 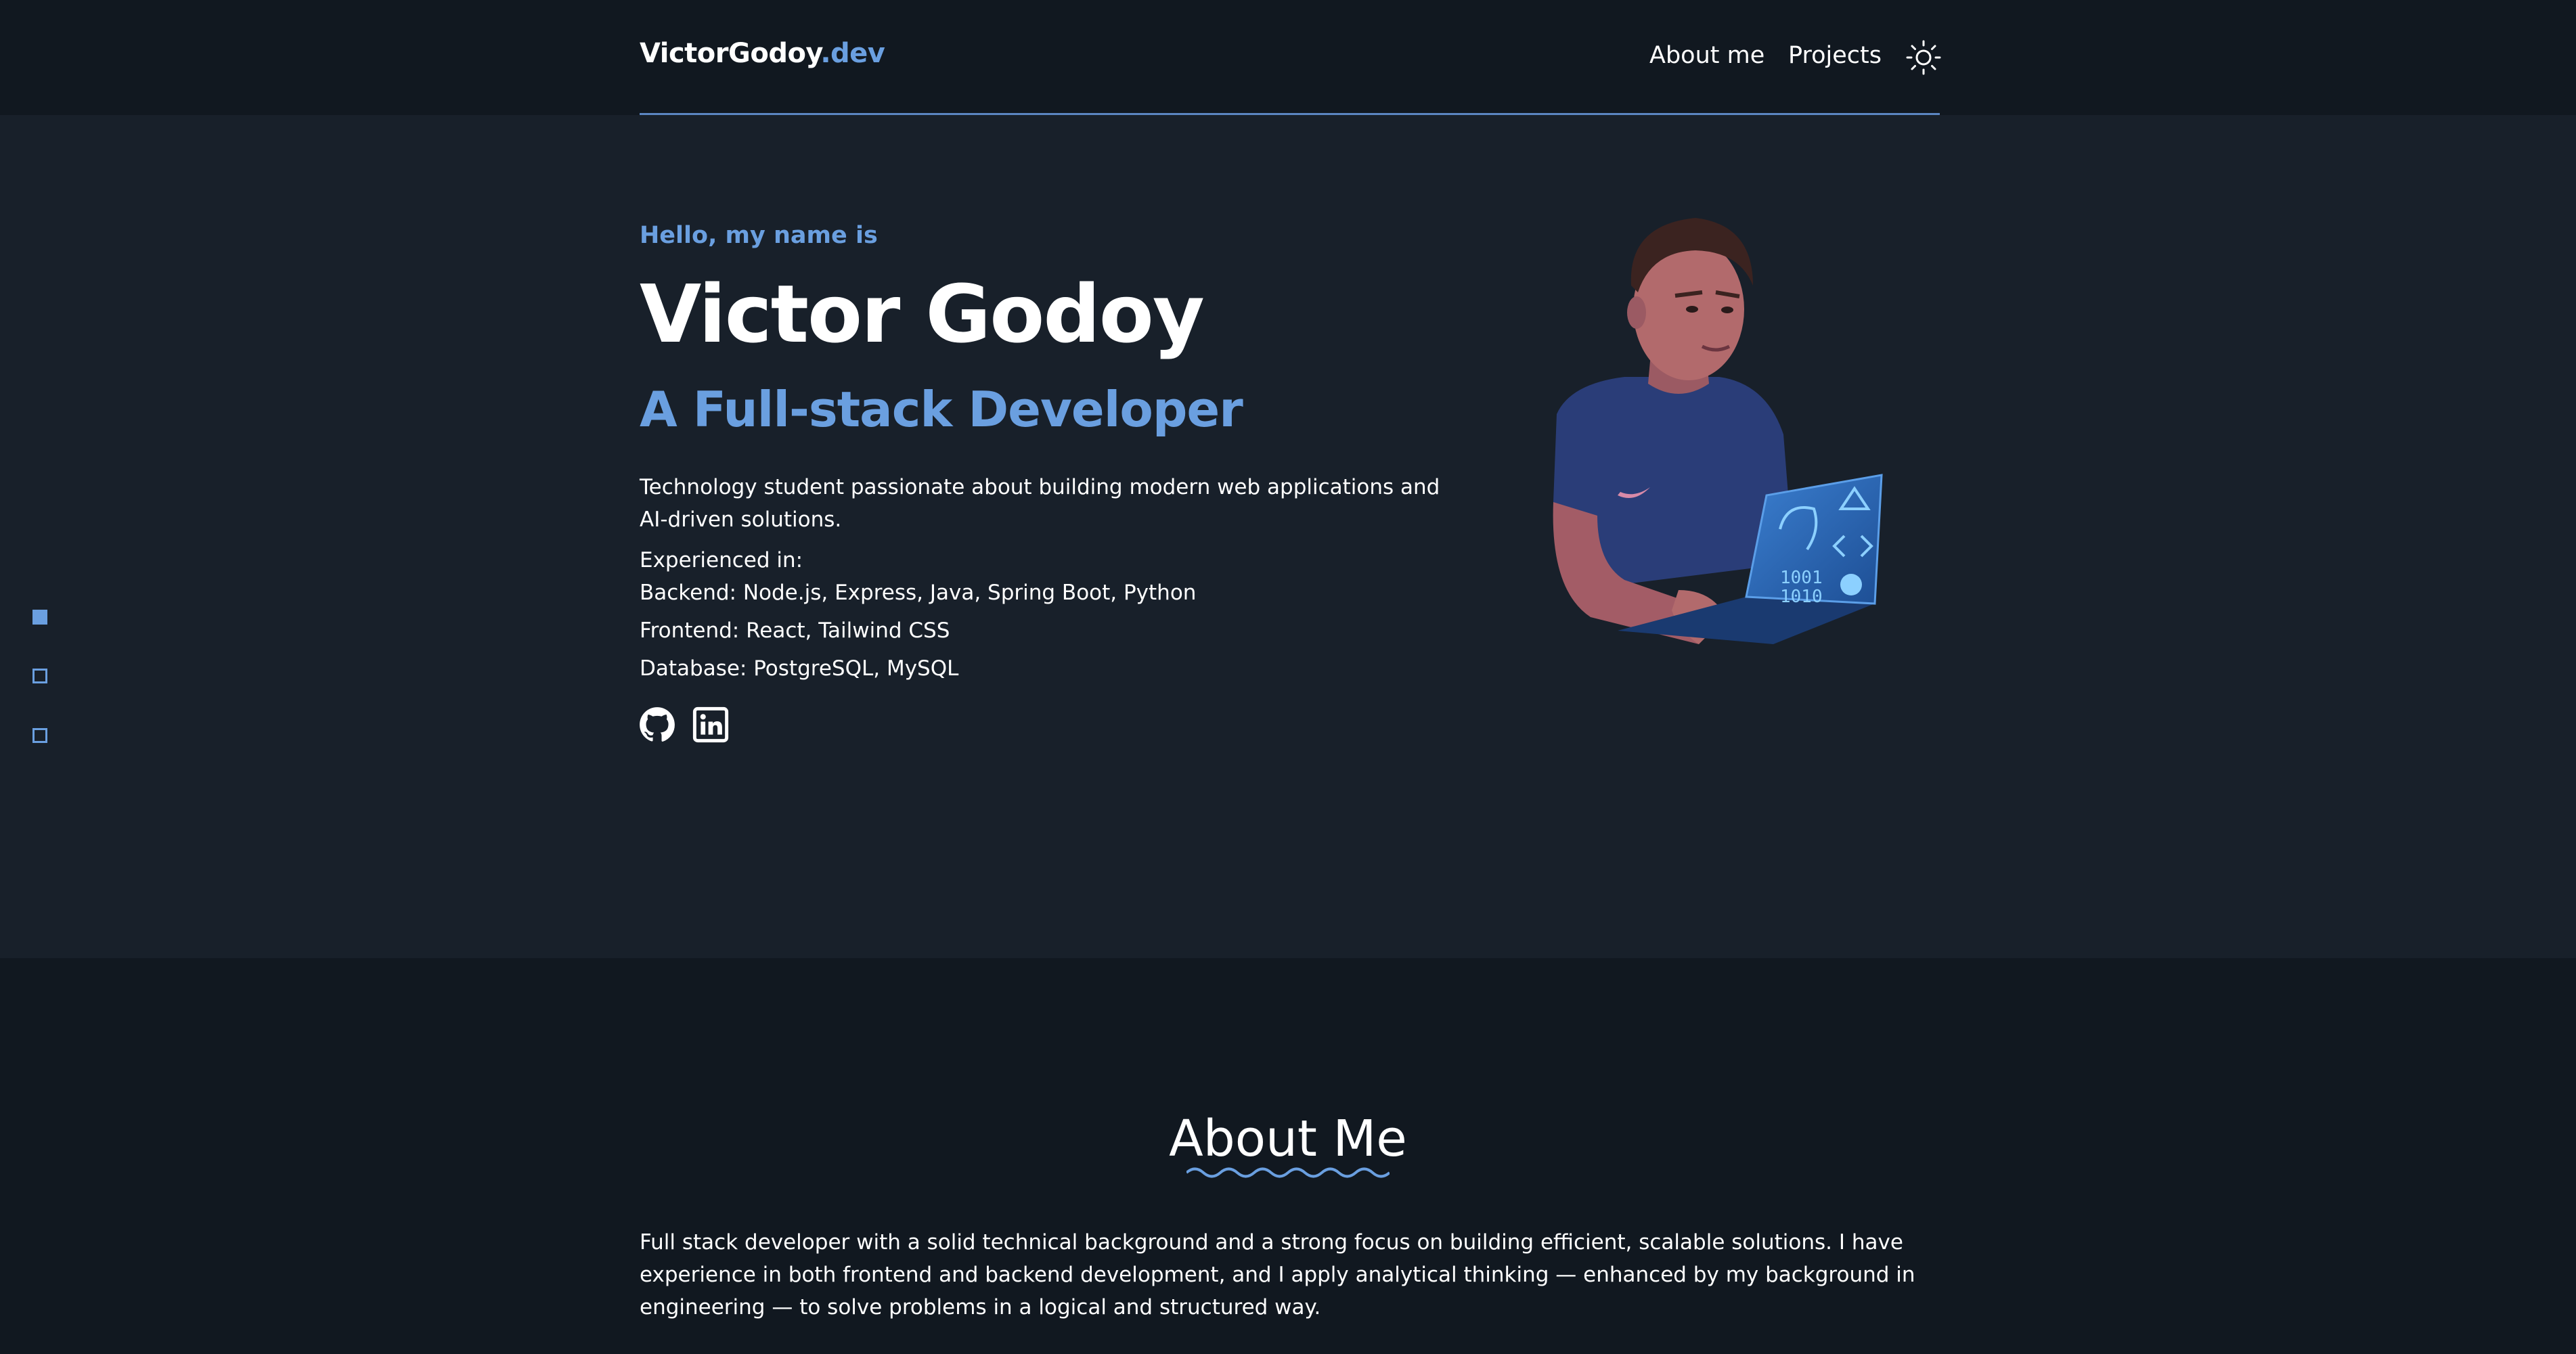 I want to click on site-header: VictorGodoy.dev About me Projects, so click(x=1288, y=57).